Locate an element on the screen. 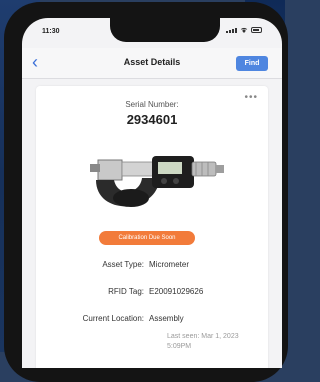 The height and width of the screenshot is (382, 320). wifi-icon is located at coordinates (244, 30).